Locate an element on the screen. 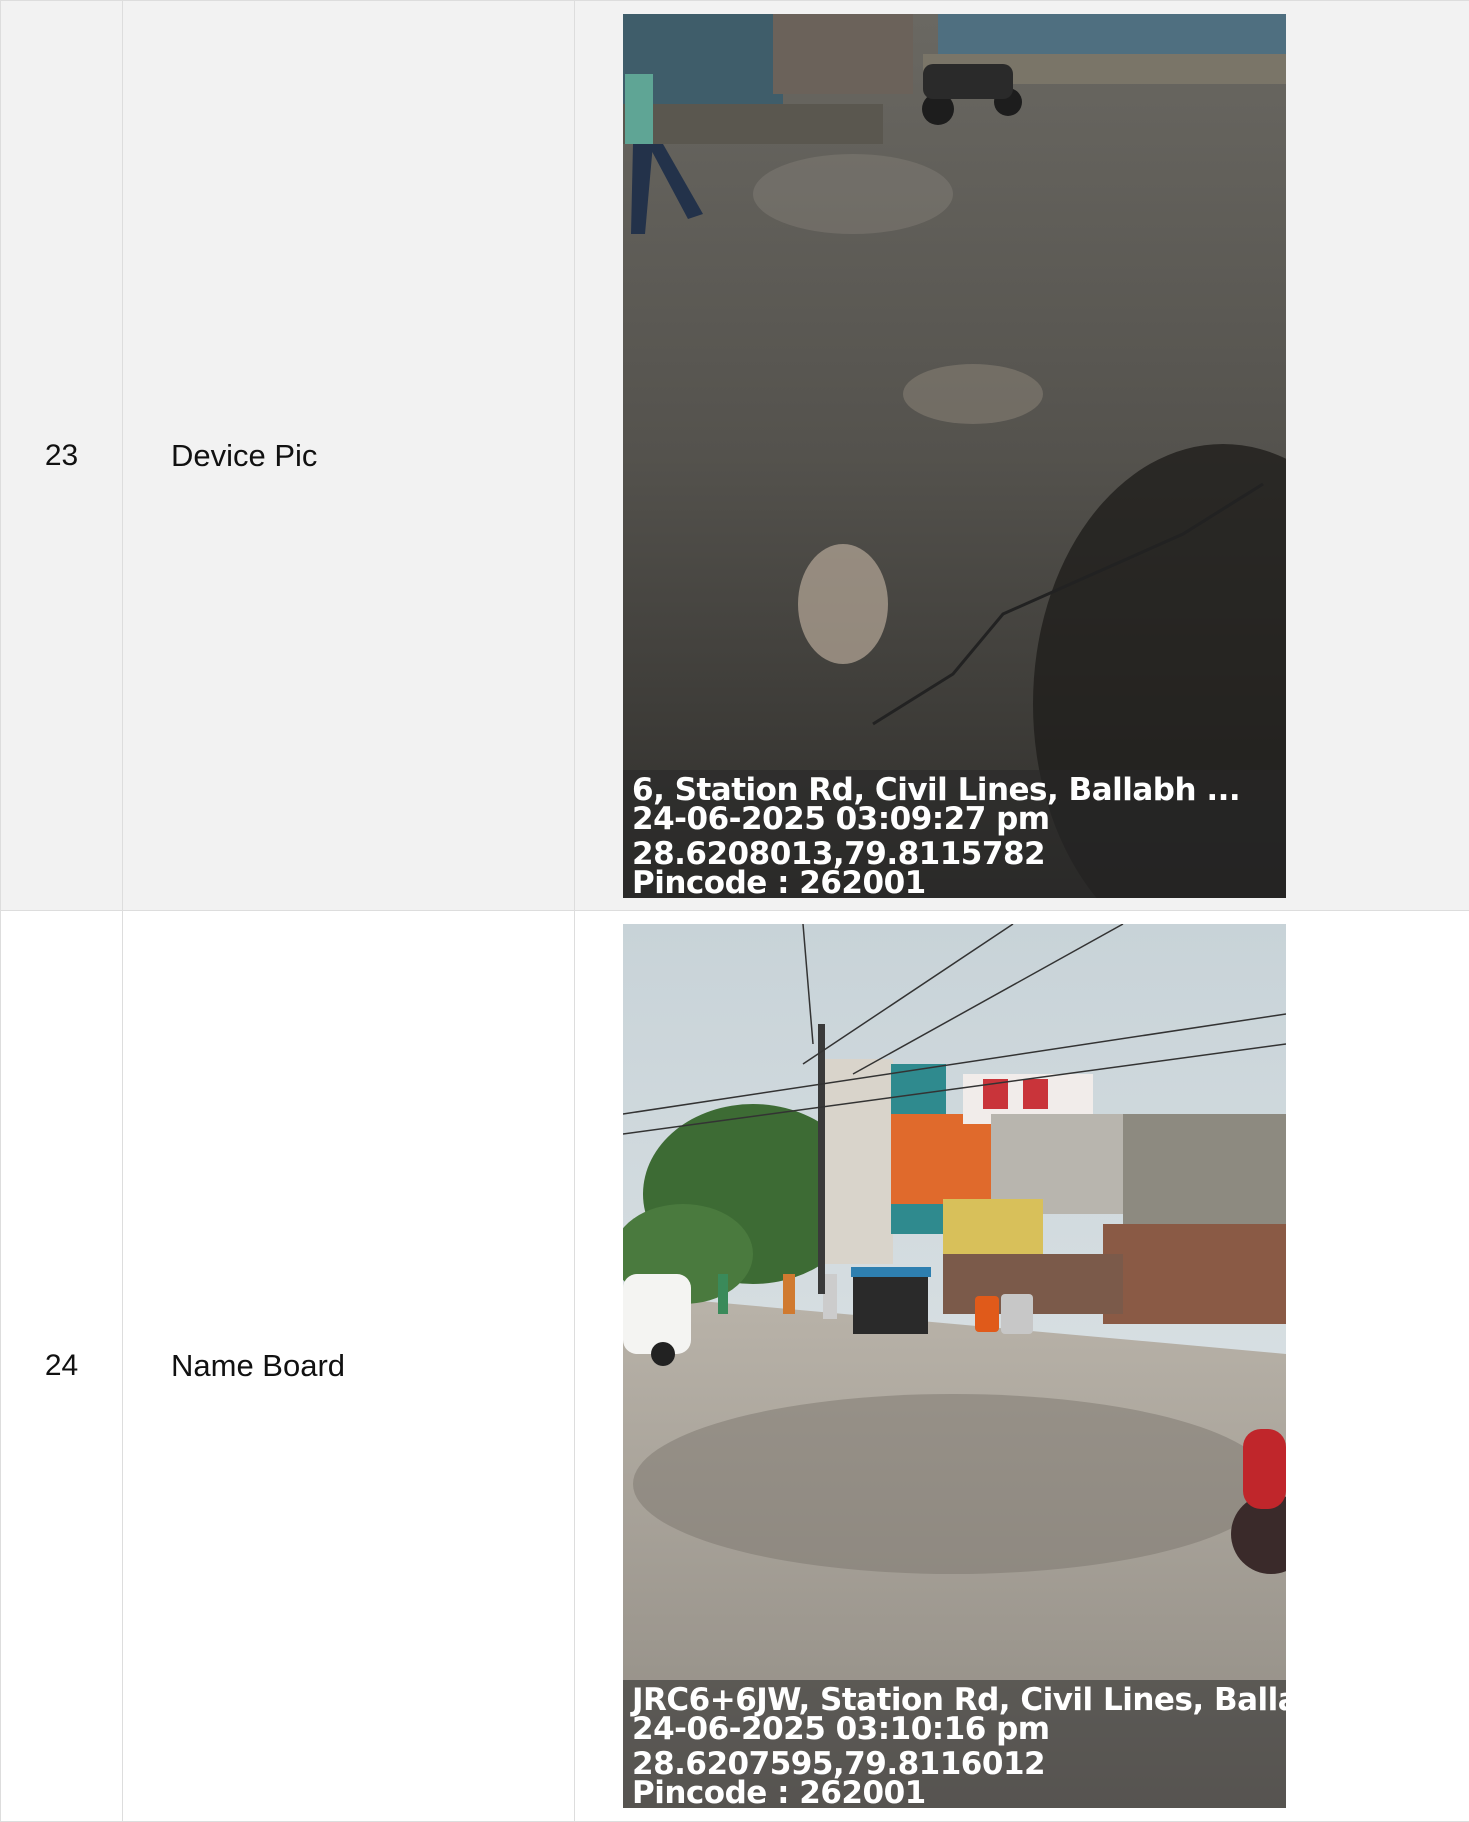 Image resolution: width=1469 pixels, height=1822 pixels. stamp-coordinates: 28.6208013,79.8115782 is located at coordinates (954, 851).